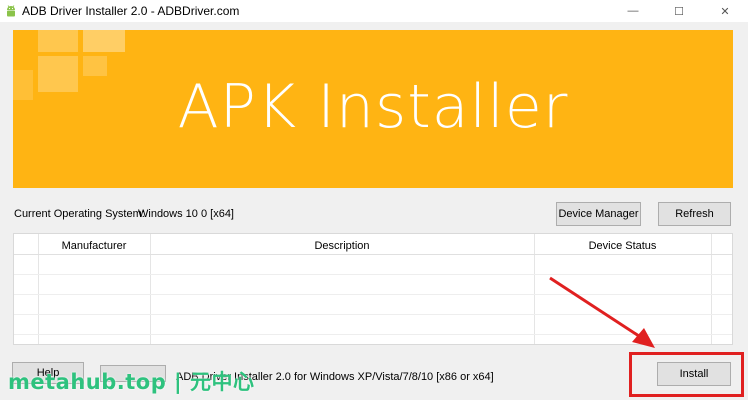 The height and width of the screenshot is (400, 748). I want to click on column-header-manufacturer: Manufacturer, so click(94, 246).